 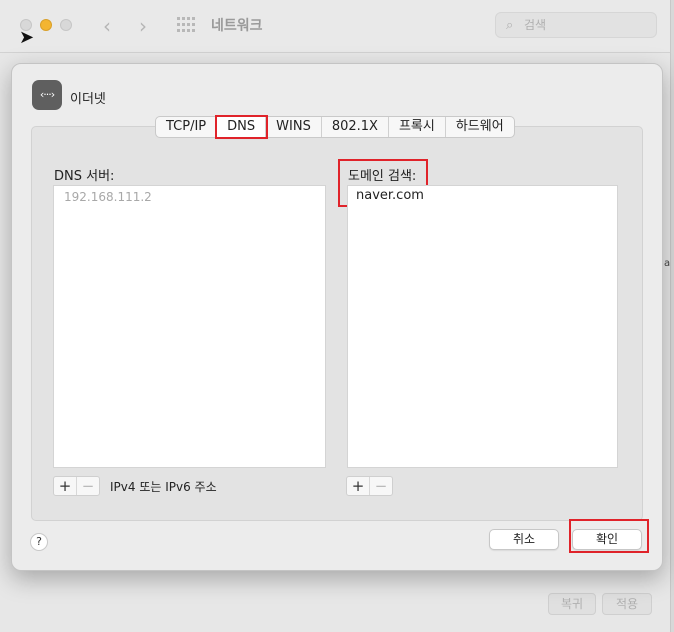 I want to click on add-search-domain-button: +, so click(x=358, y=486).